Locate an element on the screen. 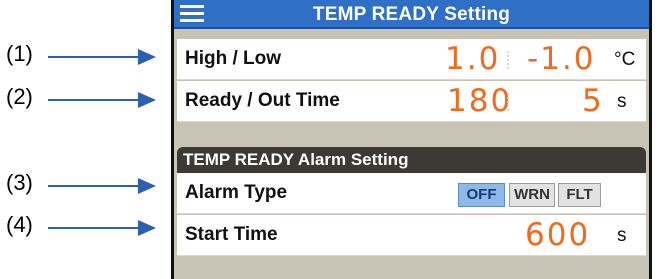 The width and height of the screenshot is (661, 279). page-title: TEMP READY Setting is located at coordinates (411, 14).